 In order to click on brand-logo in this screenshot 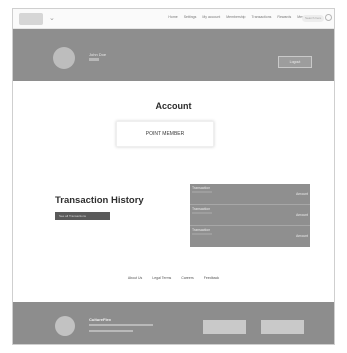, I will do `click(65, 326)`.